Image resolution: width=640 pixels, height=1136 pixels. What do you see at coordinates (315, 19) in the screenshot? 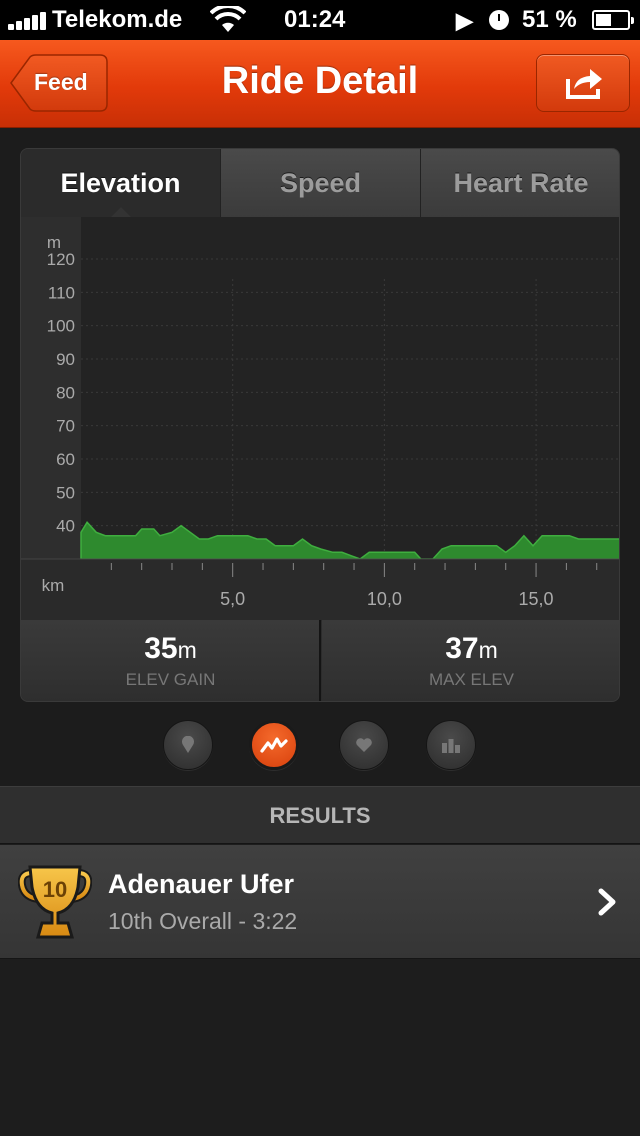
I see `status-time: 01:24` at bounding box center [315, 19].